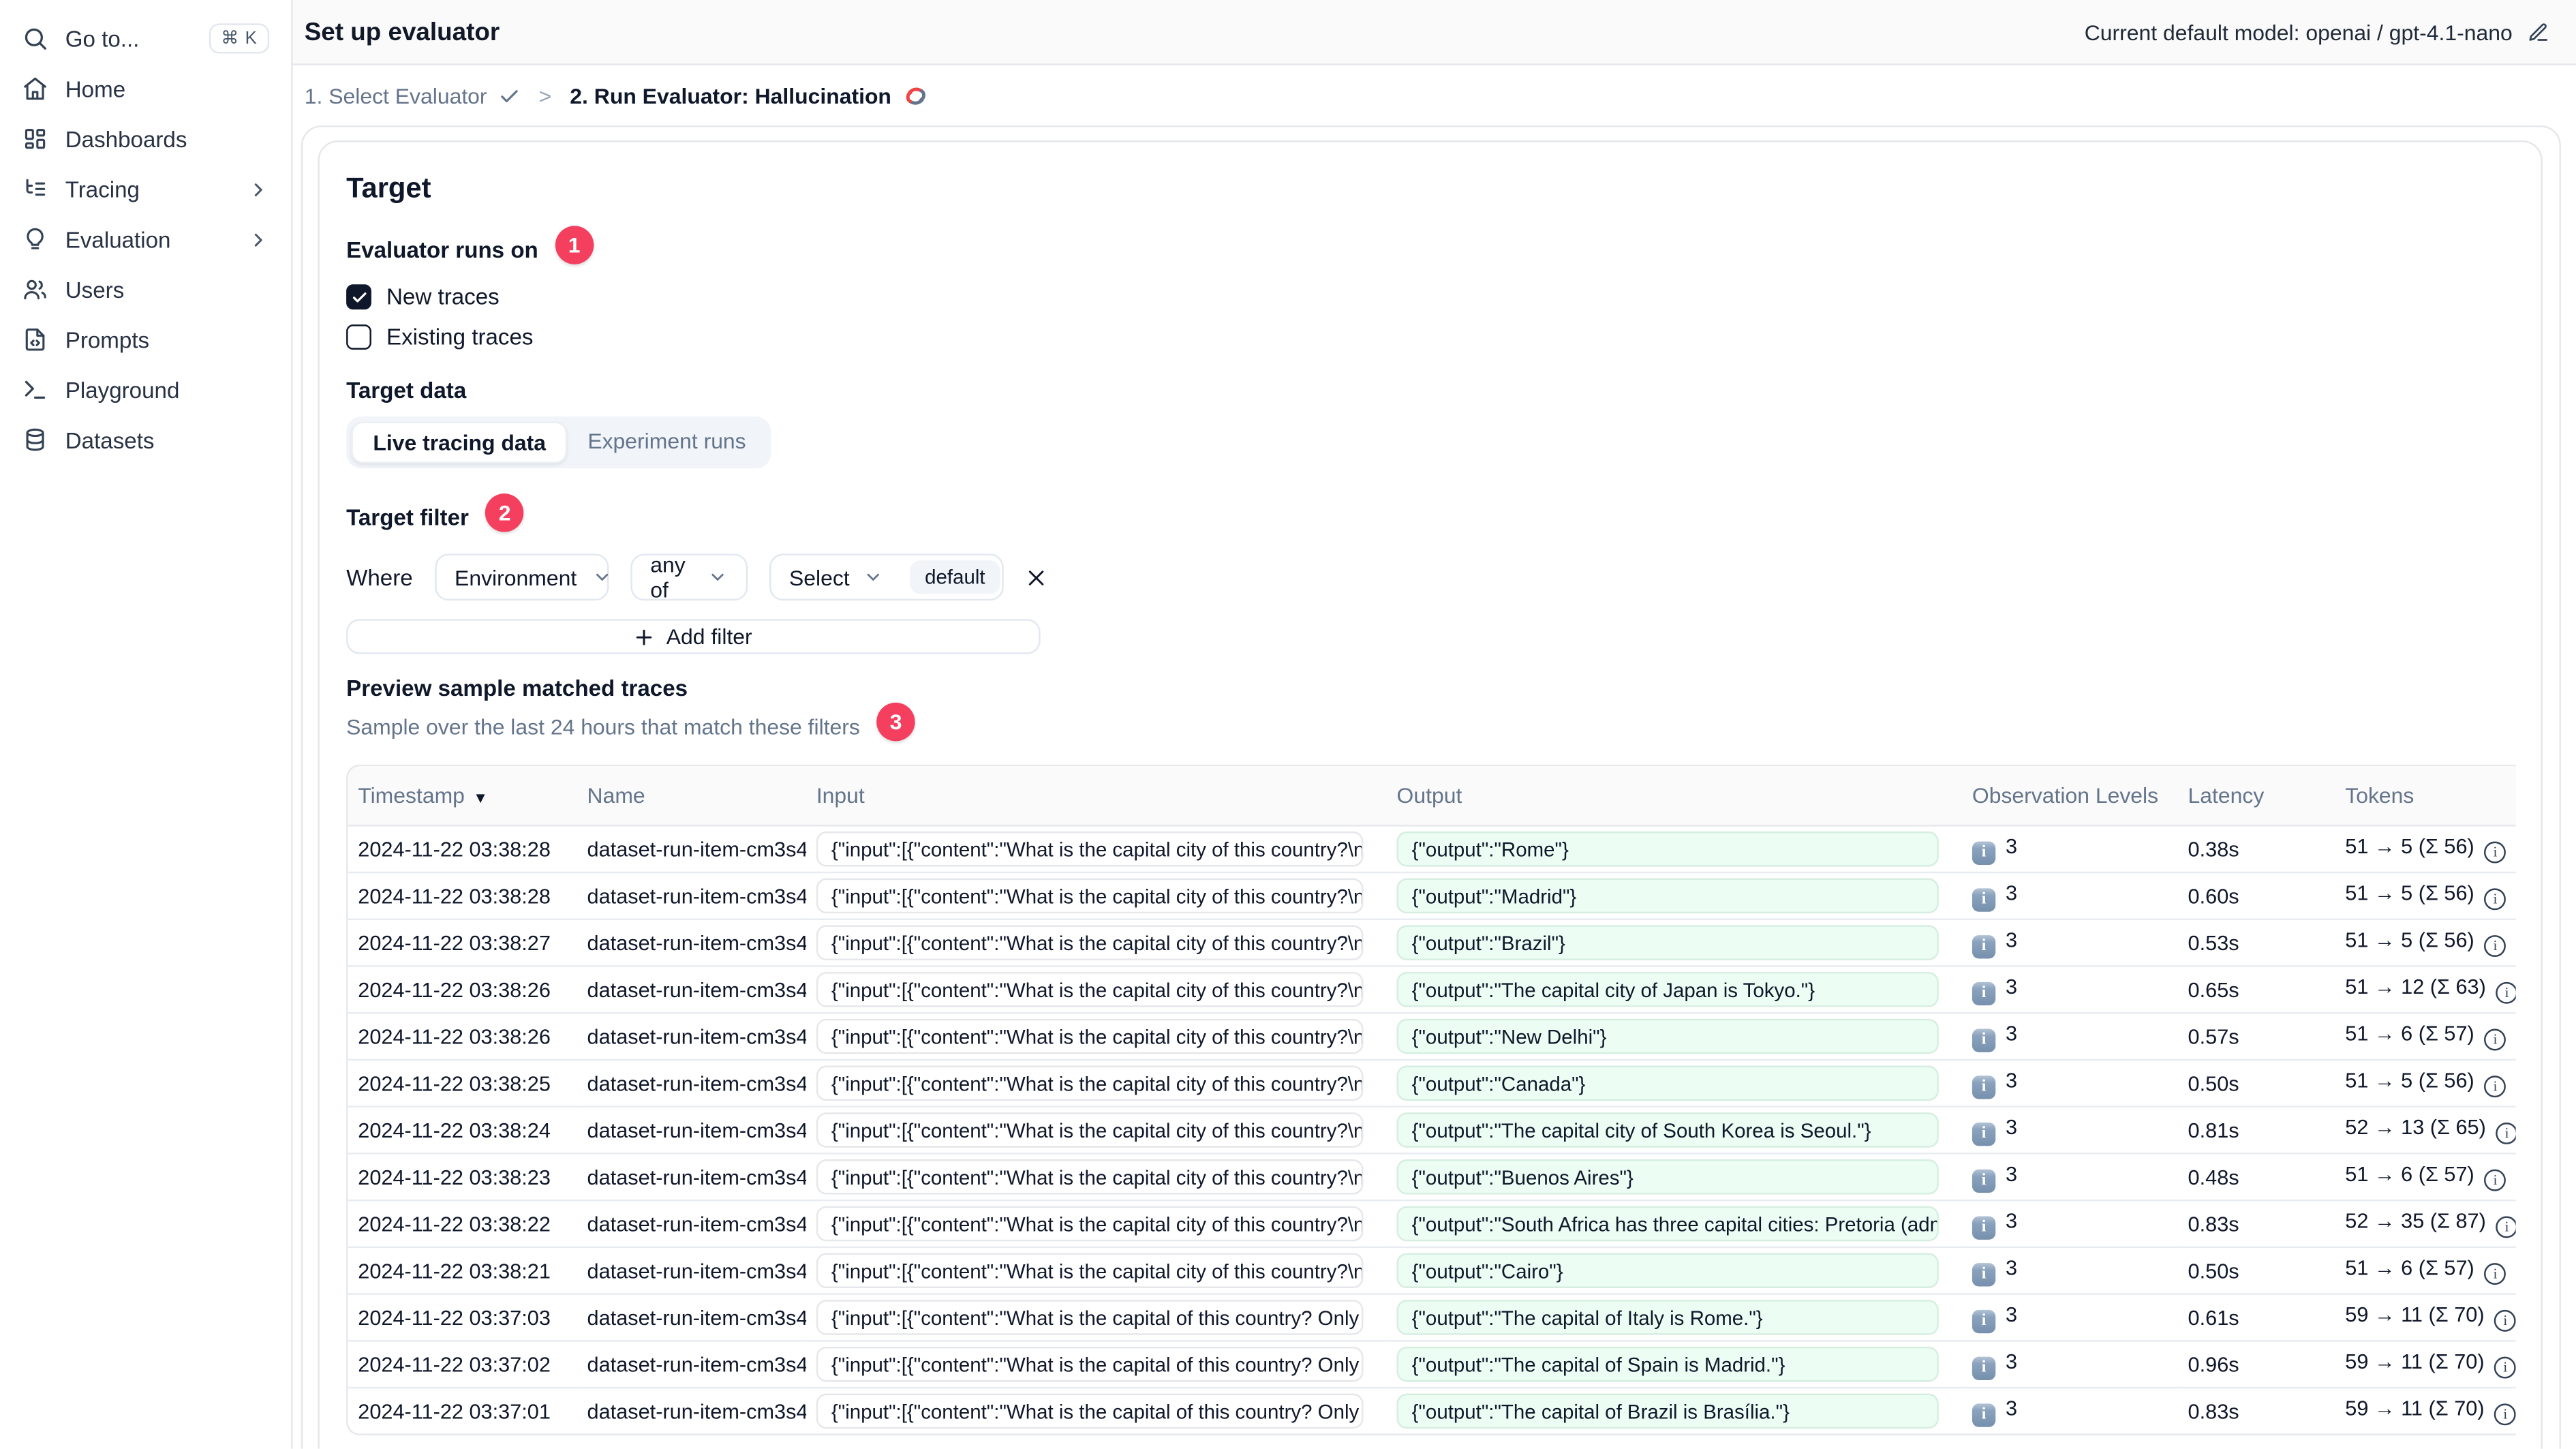 The image size is (2576, 1449). What do you see at coordinates (717, 577) in the screenshot?
I see `chevron-down-icon` at bounding box center [717, 577].